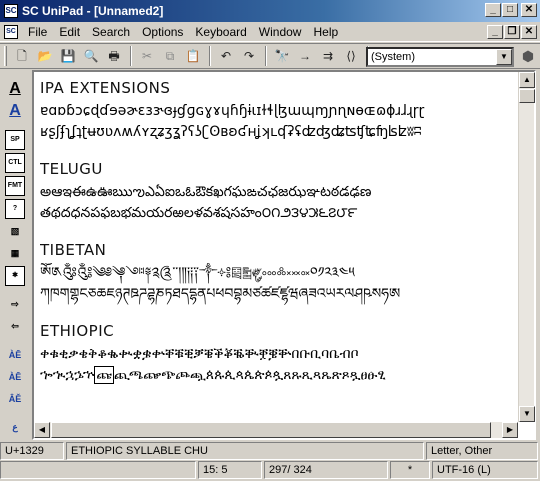 Image resolution: width=540 pixels, height=481 pixels. I want to click on cube-icon: ⬢, so click(528, 57).